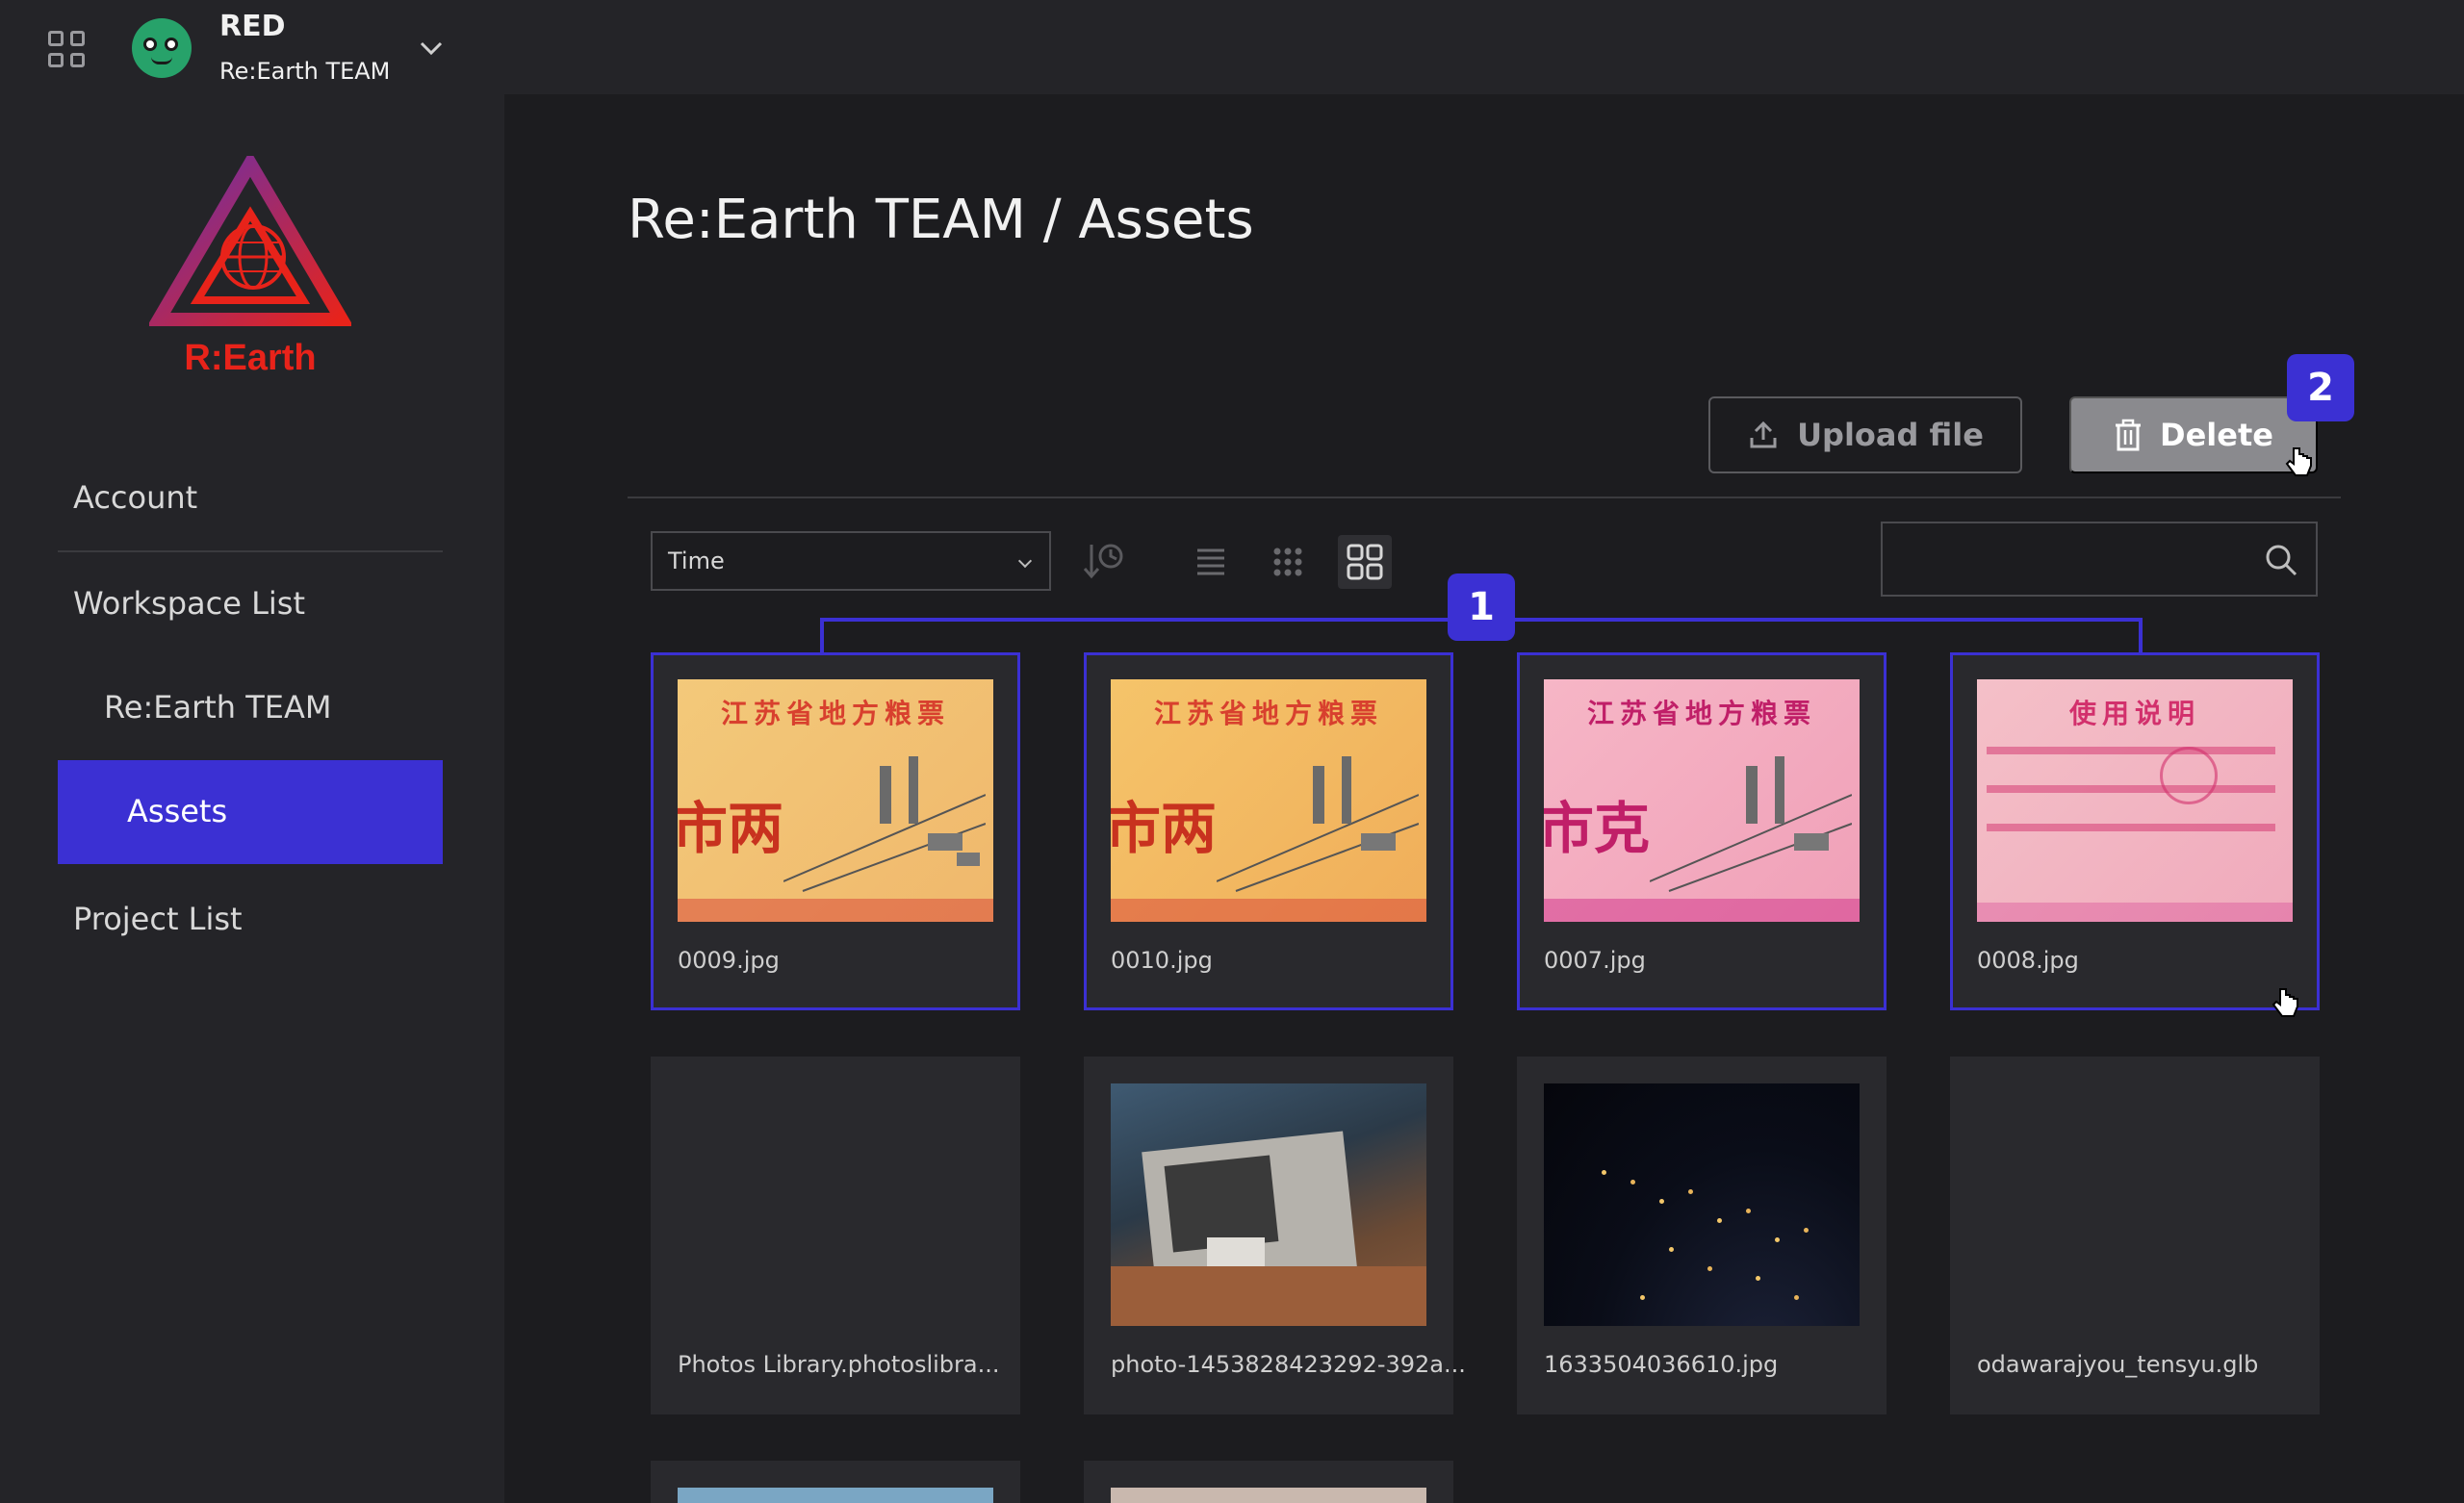  I want to click on sort-select-value: Time, so click(696, 561).